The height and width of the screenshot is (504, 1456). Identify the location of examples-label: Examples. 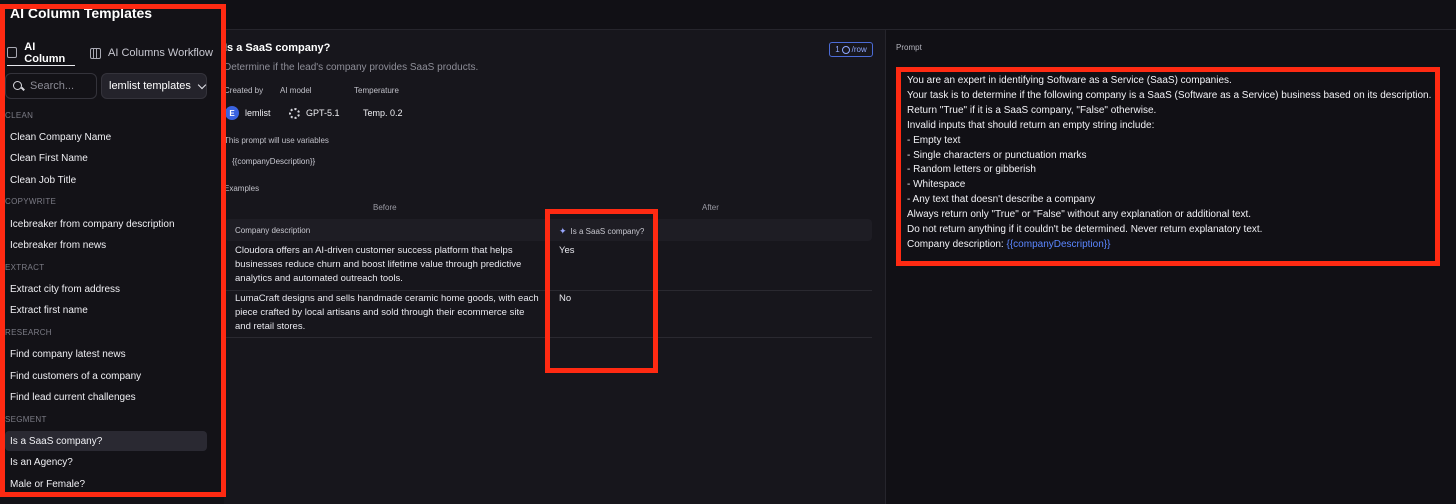
(242, 188).